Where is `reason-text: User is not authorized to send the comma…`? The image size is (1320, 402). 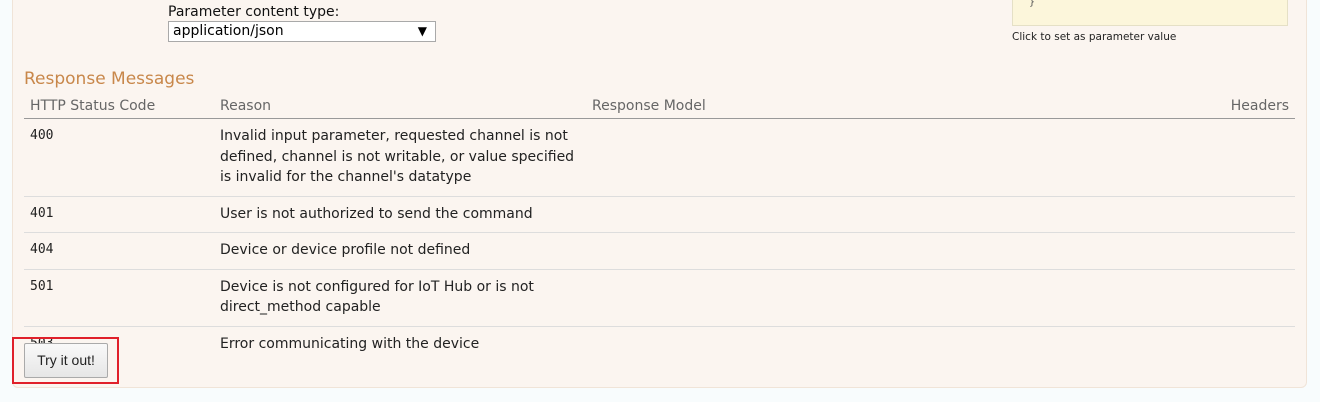 reason-text: User is not authorized to send the comma… is located at coordinates (400, 214).